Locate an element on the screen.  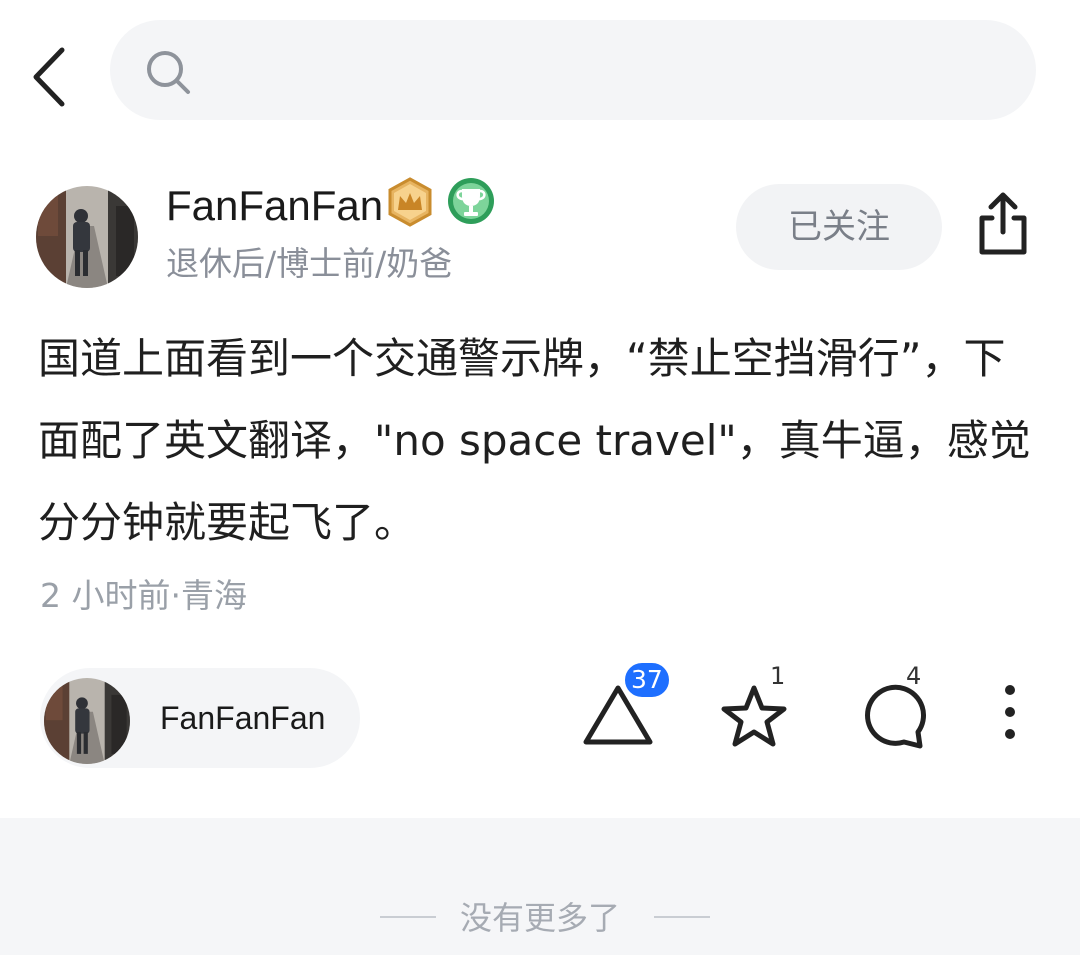
comment-bubble-icon is located at coordinates (896, 716).